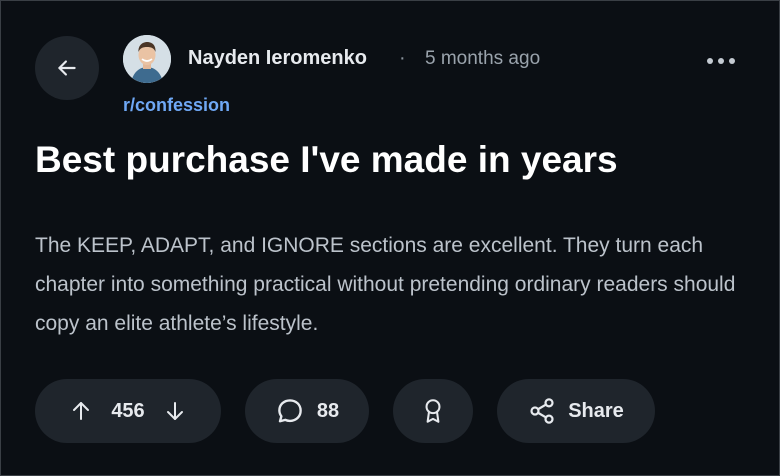 This screenshot has width=780, height=476. What do you see at coordinates (542, 411) in the screenshot?
I see `share-nodes-icon` at bounding box center [542, 411].